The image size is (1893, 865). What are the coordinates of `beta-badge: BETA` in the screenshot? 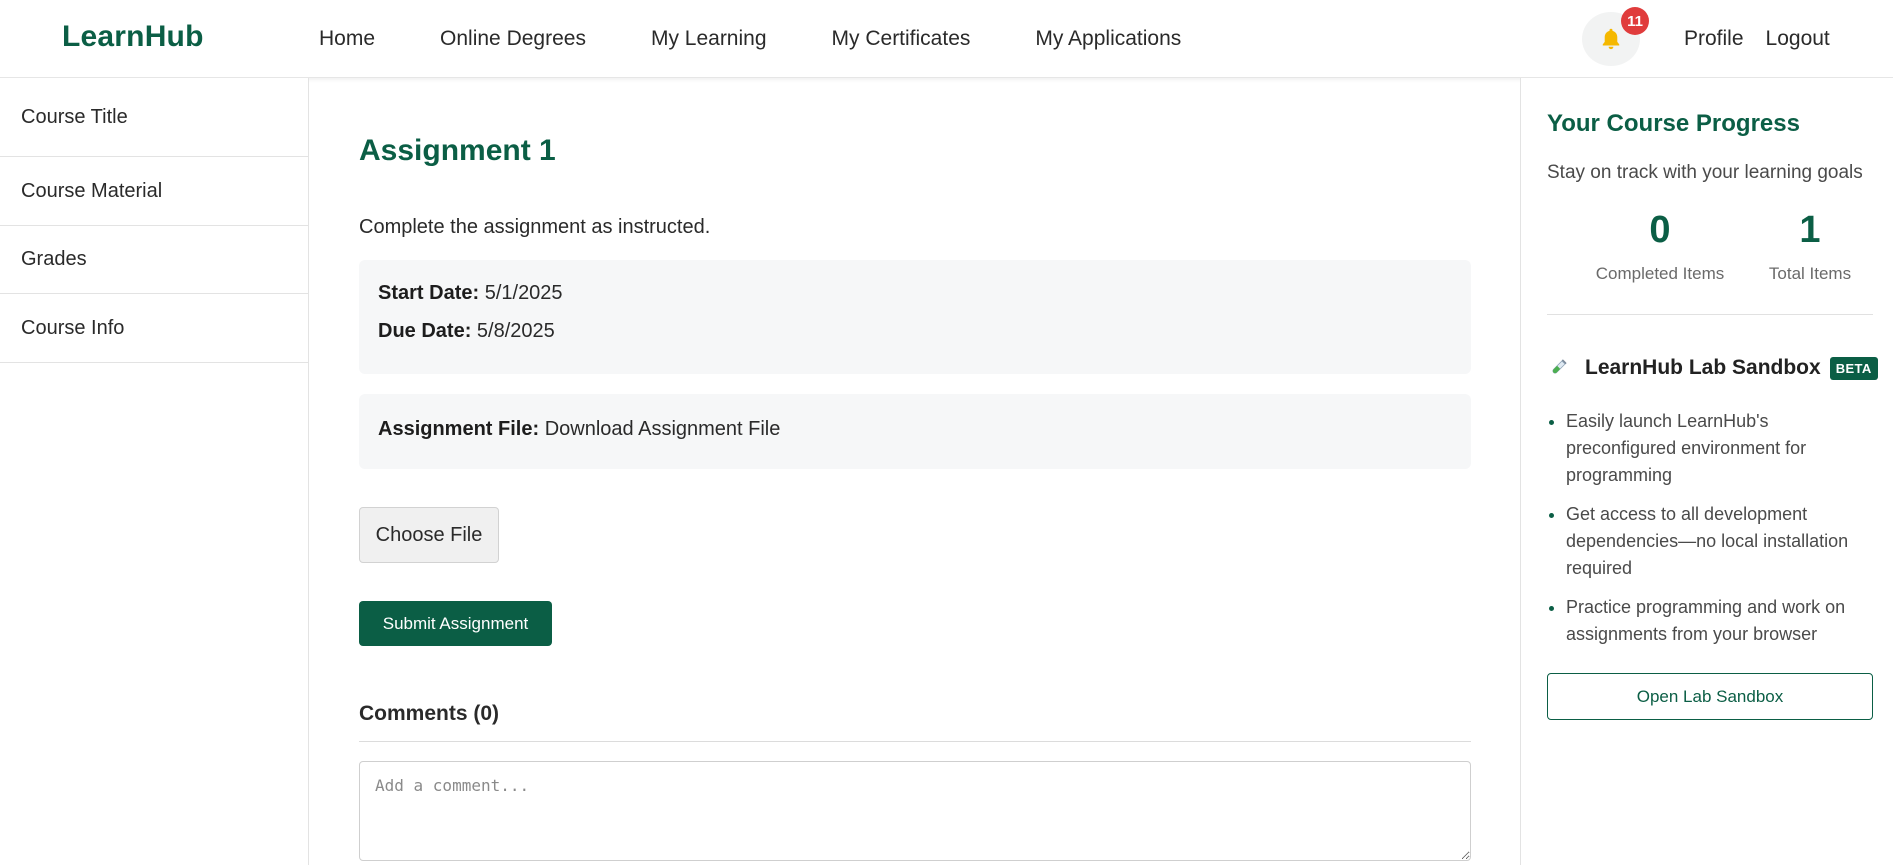 It's located at (1853, 368).